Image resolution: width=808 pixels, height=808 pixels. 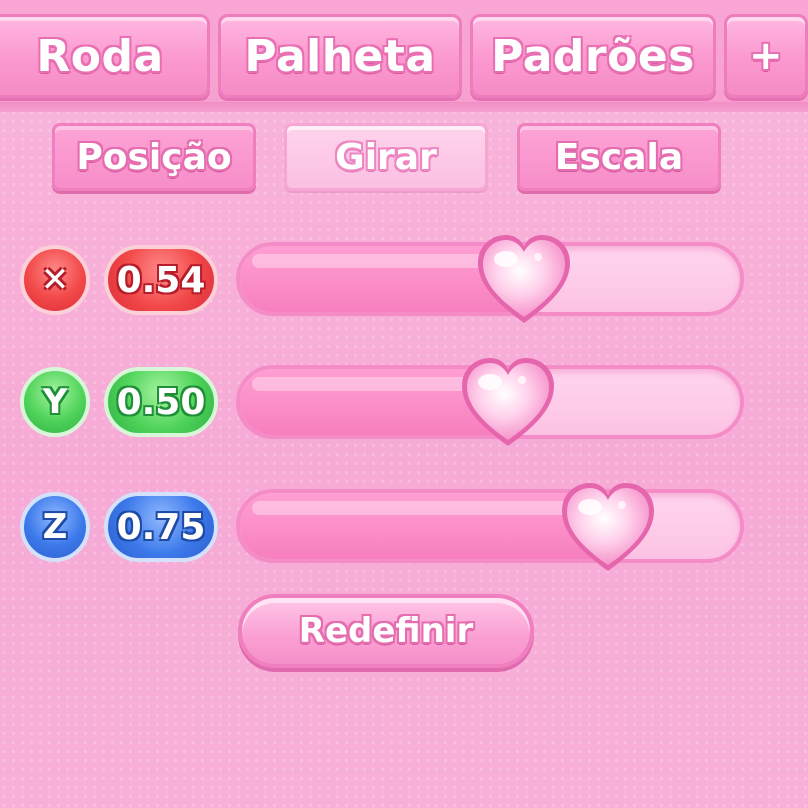 What do you see at coordinates (508, 402) in the screenshot?
I see `y-slider-heart-icon` at bounding box center [508, 402].